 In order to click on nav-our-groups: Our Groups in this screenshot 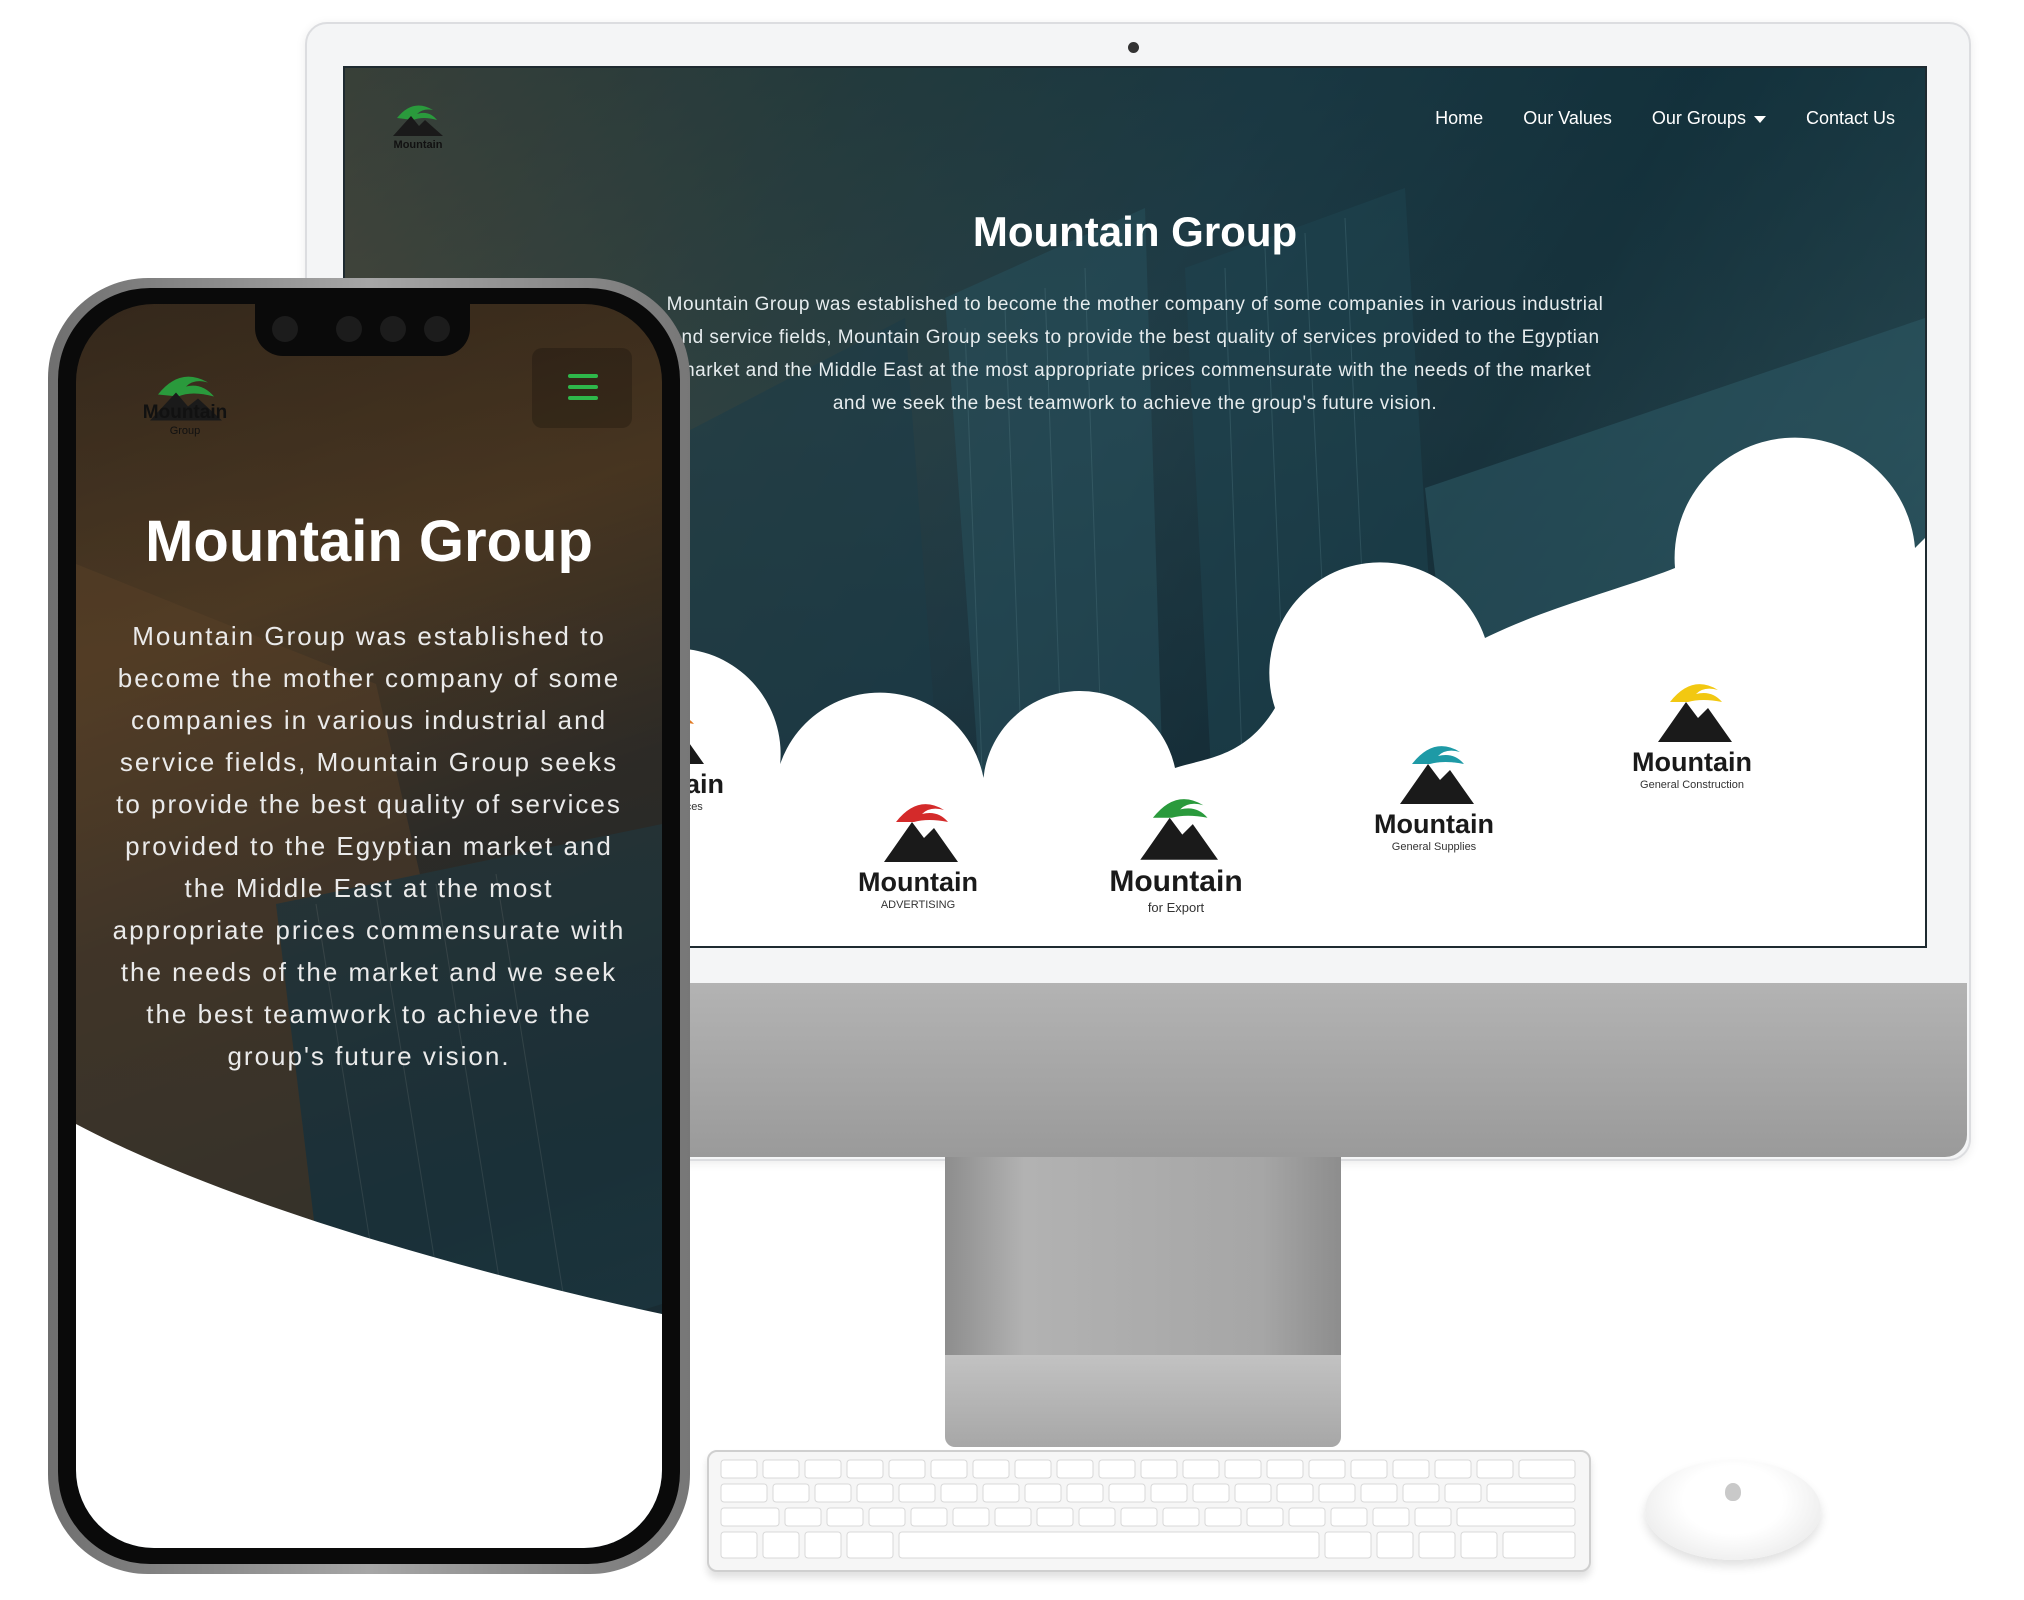, I will do `click(1709, 118)`.